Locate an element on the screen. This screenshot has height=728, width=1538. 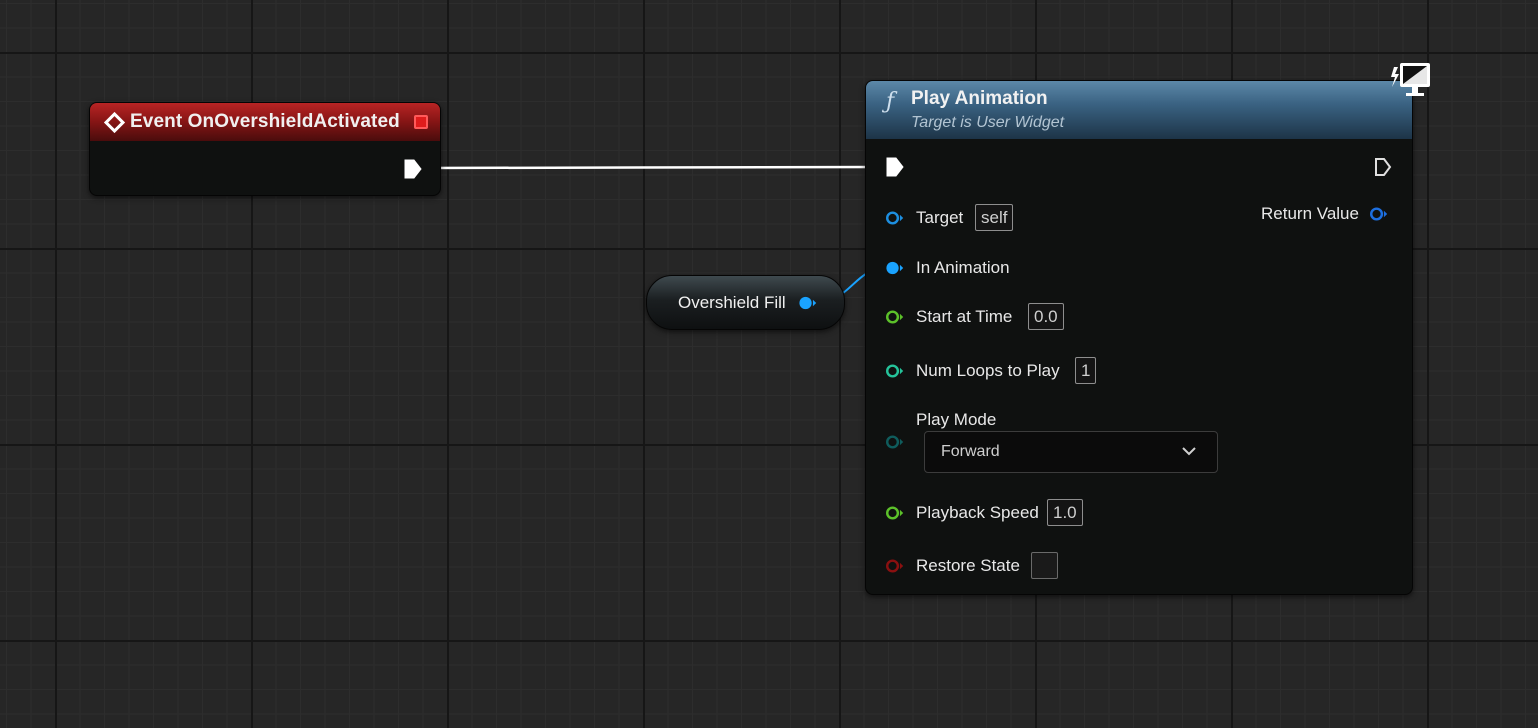
variable-output-pin-icon is located at coordinates (808, 303).